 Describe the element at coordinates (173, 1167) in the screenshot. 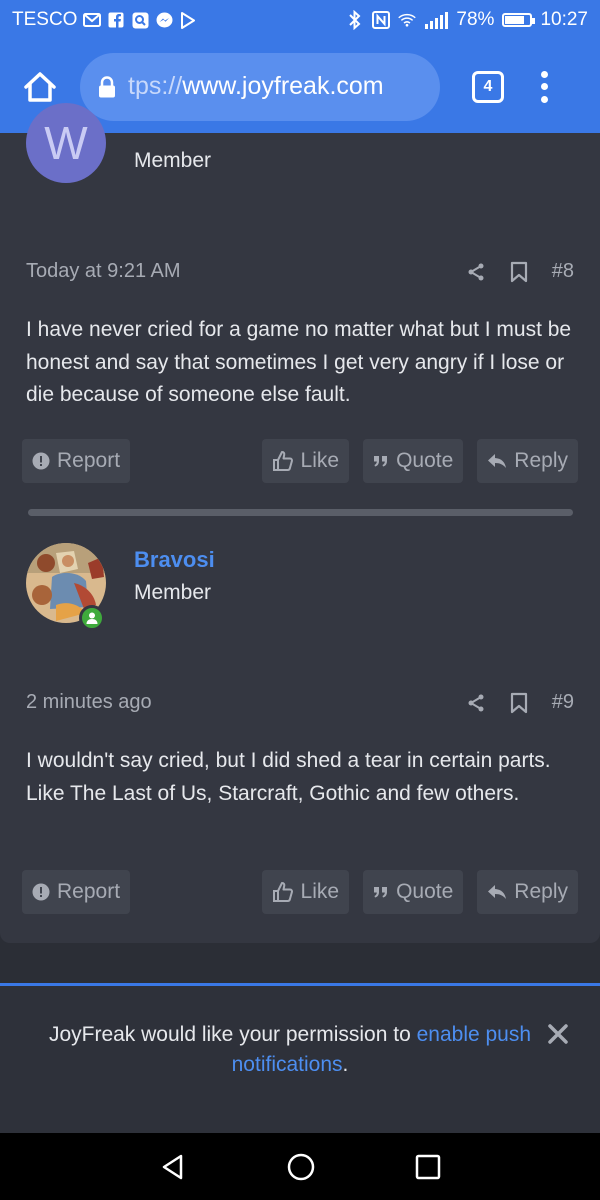

I see `back-icon` at that location.